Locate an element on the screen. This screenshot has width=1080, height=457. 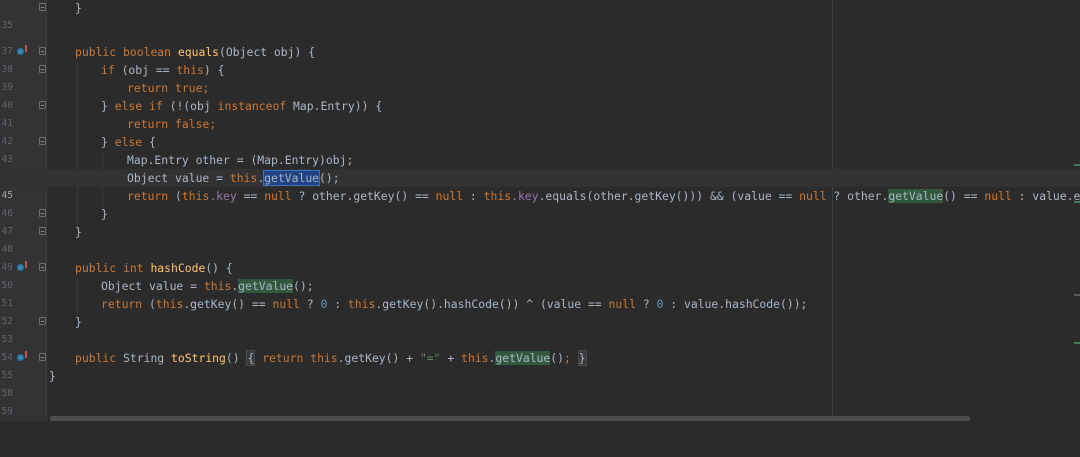
code-token: .getKey() + is located at coordinates (378, 358).